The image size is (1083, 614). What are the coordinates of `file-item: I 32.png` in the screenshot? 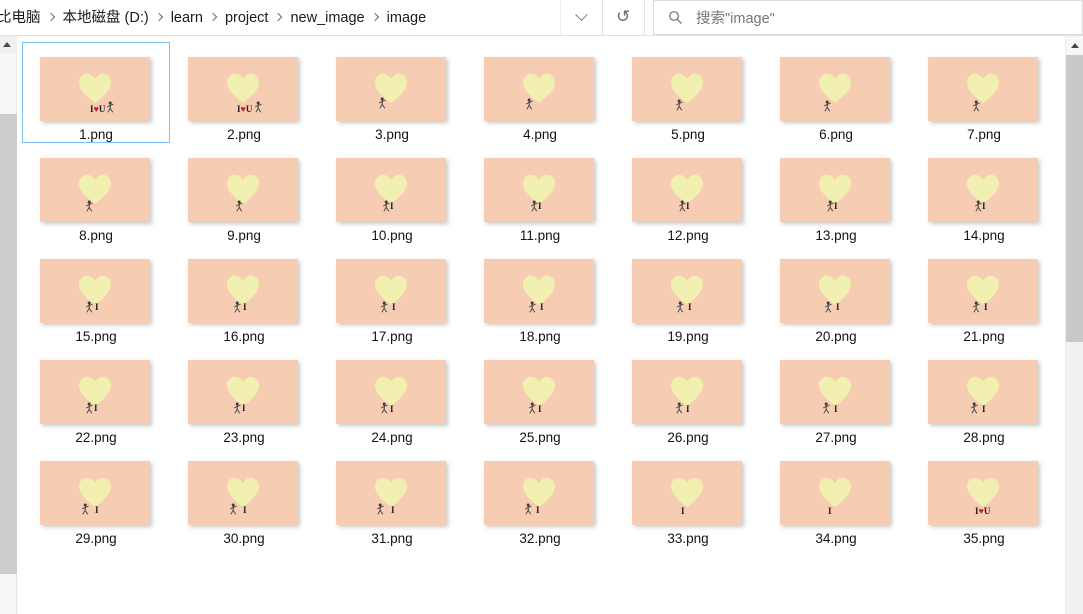 It's located at (540, 496).